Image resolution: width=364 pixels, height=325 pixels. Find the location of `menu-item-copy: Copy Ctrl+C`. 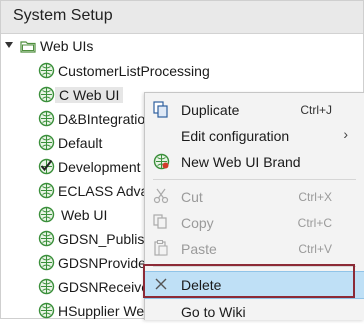

menu-item-copy: Copy Ctrl+C is located at coordinates (254, 223).